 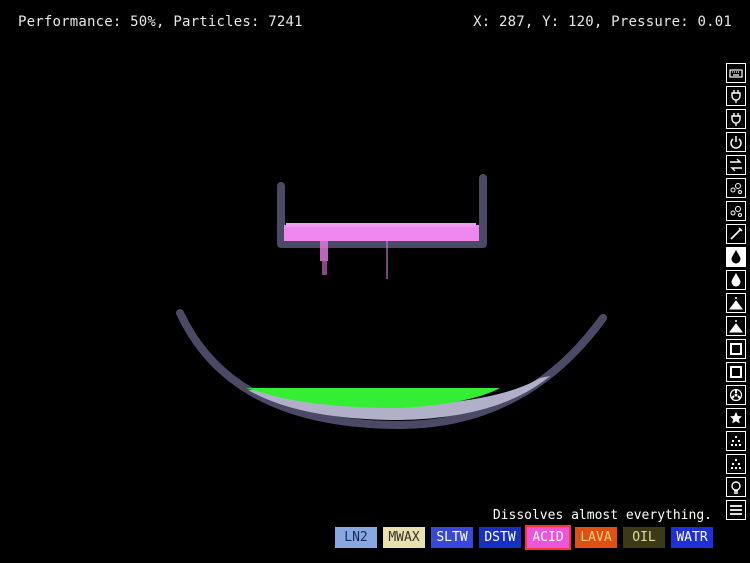 I want to click on power-icon, so click(x=736, y=142).